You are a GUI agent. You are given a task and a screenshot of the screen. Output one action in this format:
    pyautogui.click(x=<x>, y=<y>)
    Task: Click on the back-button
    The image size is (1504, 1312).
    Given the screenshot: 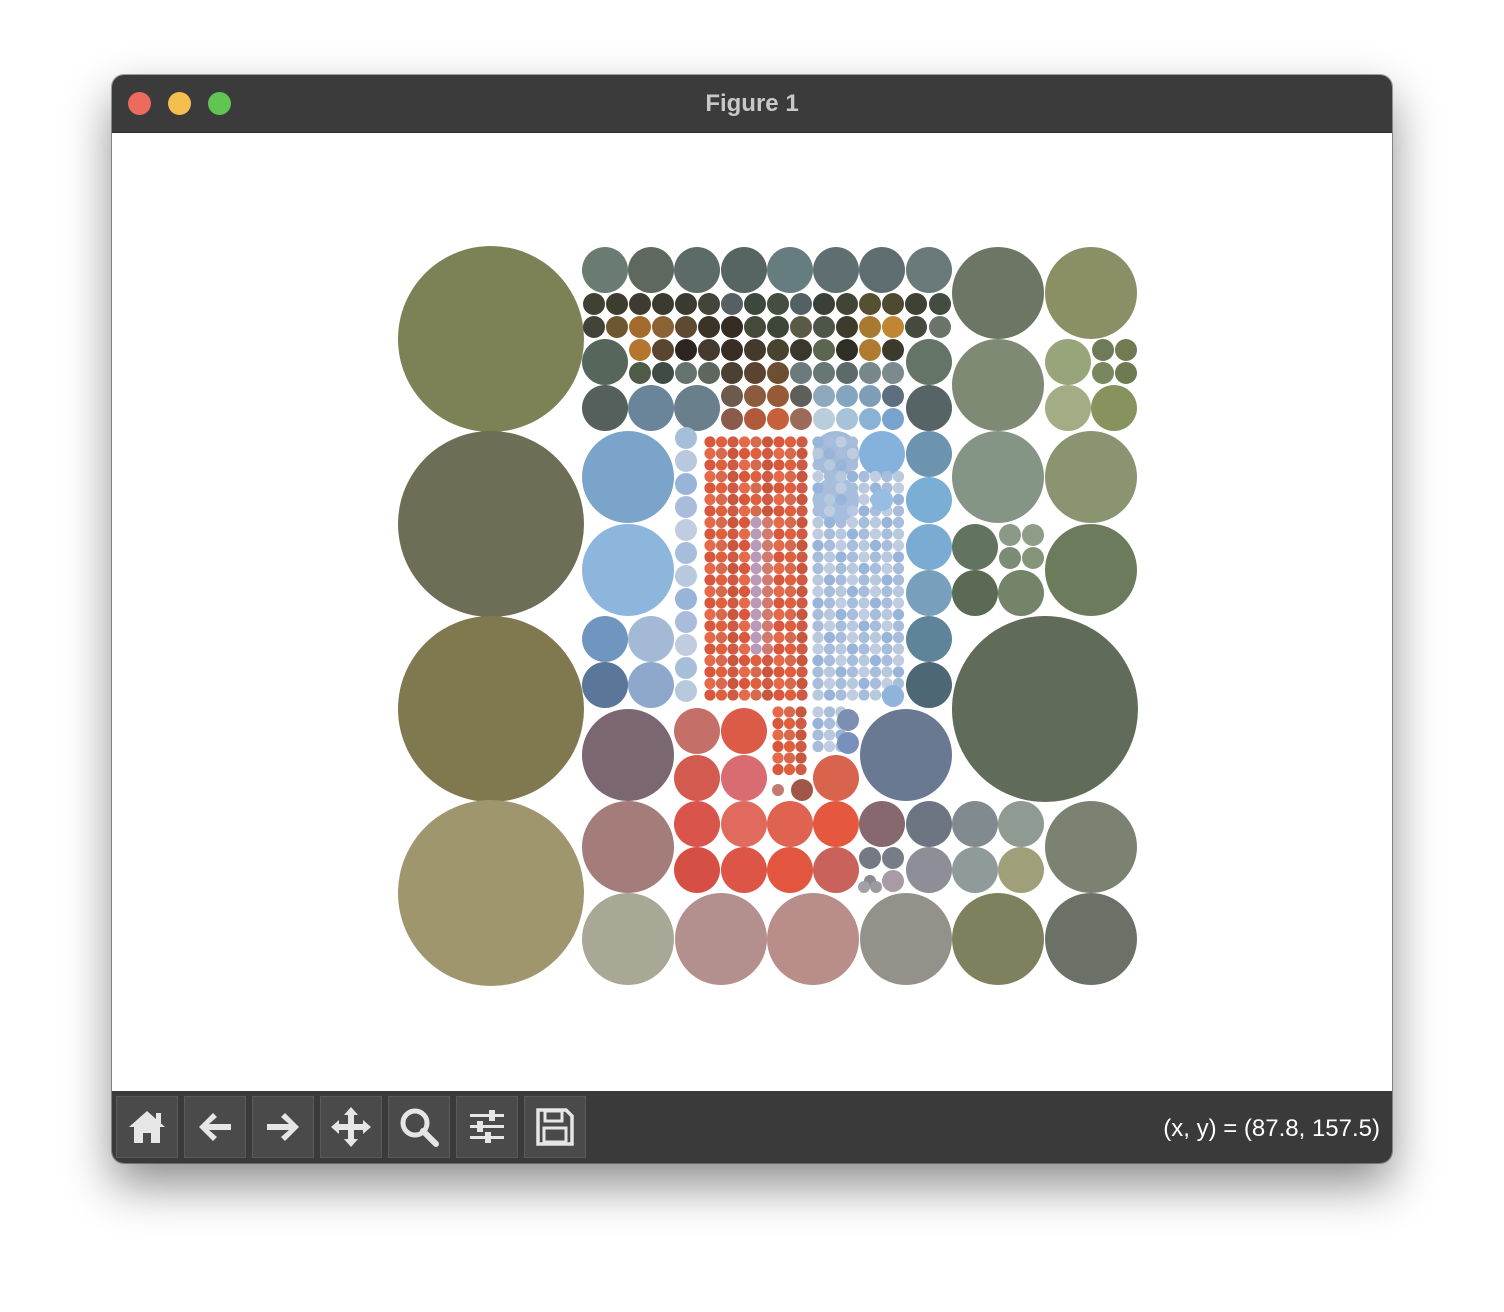 What is the action you would take?
    pyautogui.click(x=215, y=1127)
    